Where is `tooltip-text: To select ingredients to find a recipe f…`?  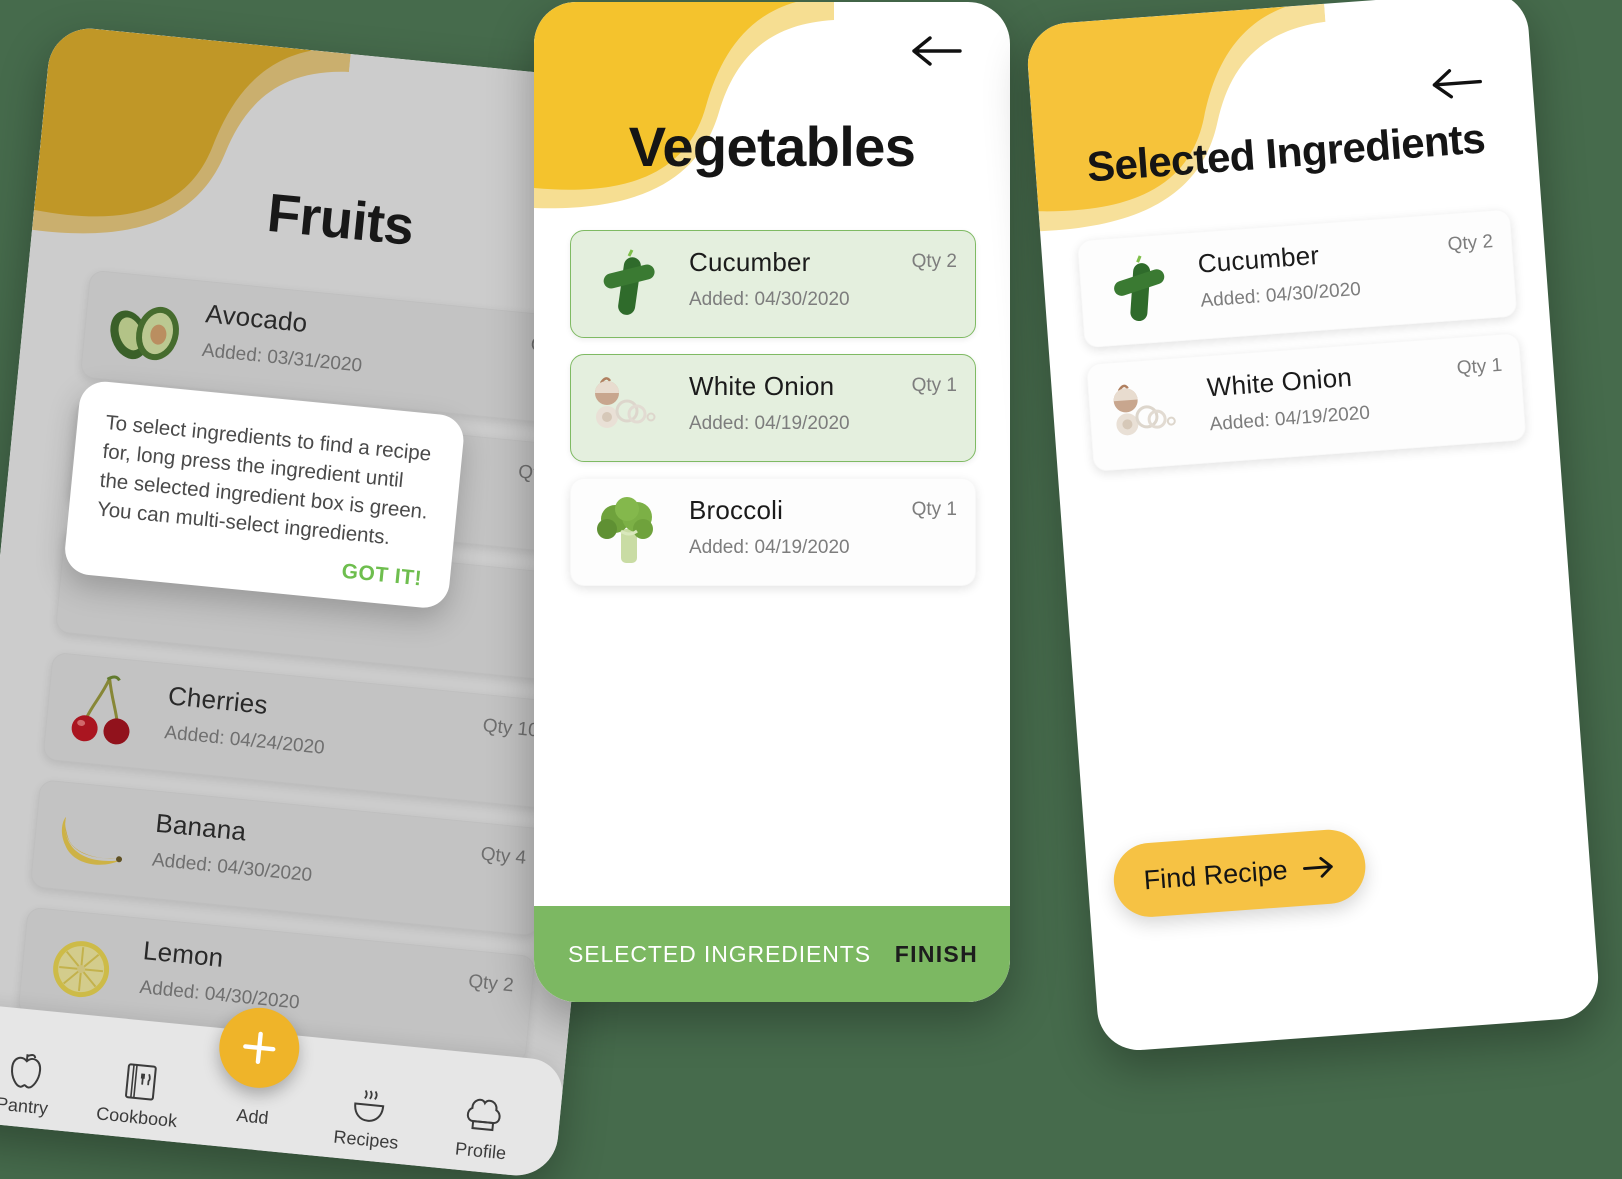 tooltip-text: To select ingredients to find a recipe f… is located at coordinates (264, 480).